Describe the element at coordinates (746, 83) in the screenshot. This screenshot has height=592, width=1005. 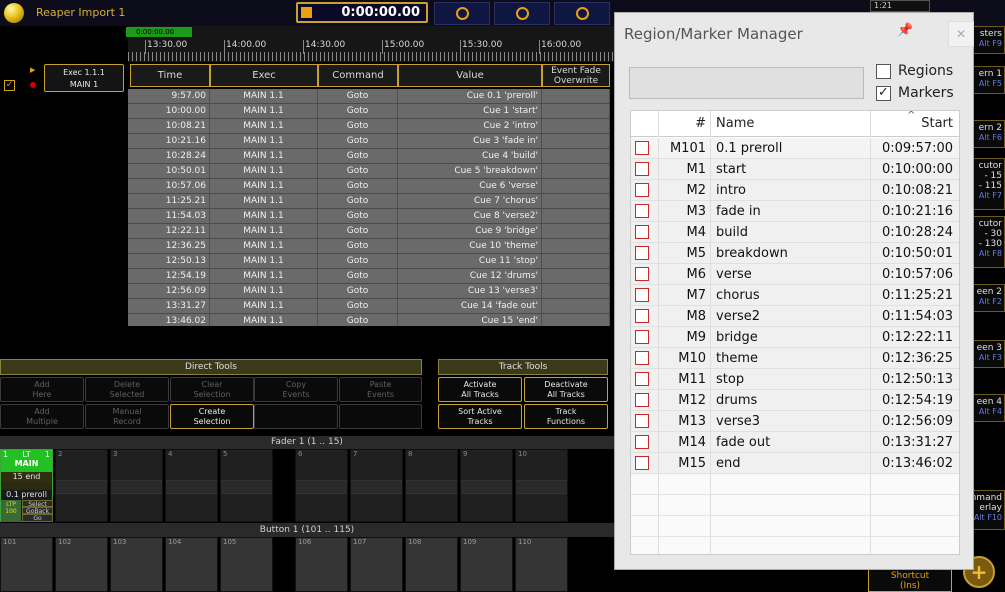
I see `filter-input` at that location.